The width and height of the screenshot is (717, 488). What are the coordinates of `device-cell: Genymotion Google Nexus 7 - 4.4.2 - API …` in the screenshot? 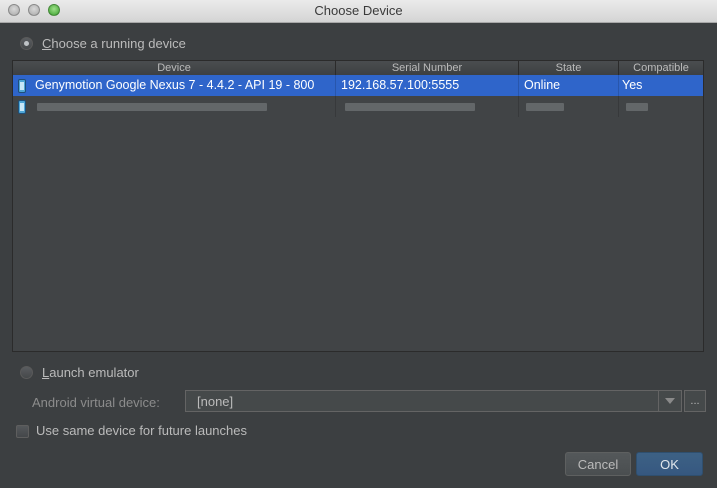 It's located at (184, 85).